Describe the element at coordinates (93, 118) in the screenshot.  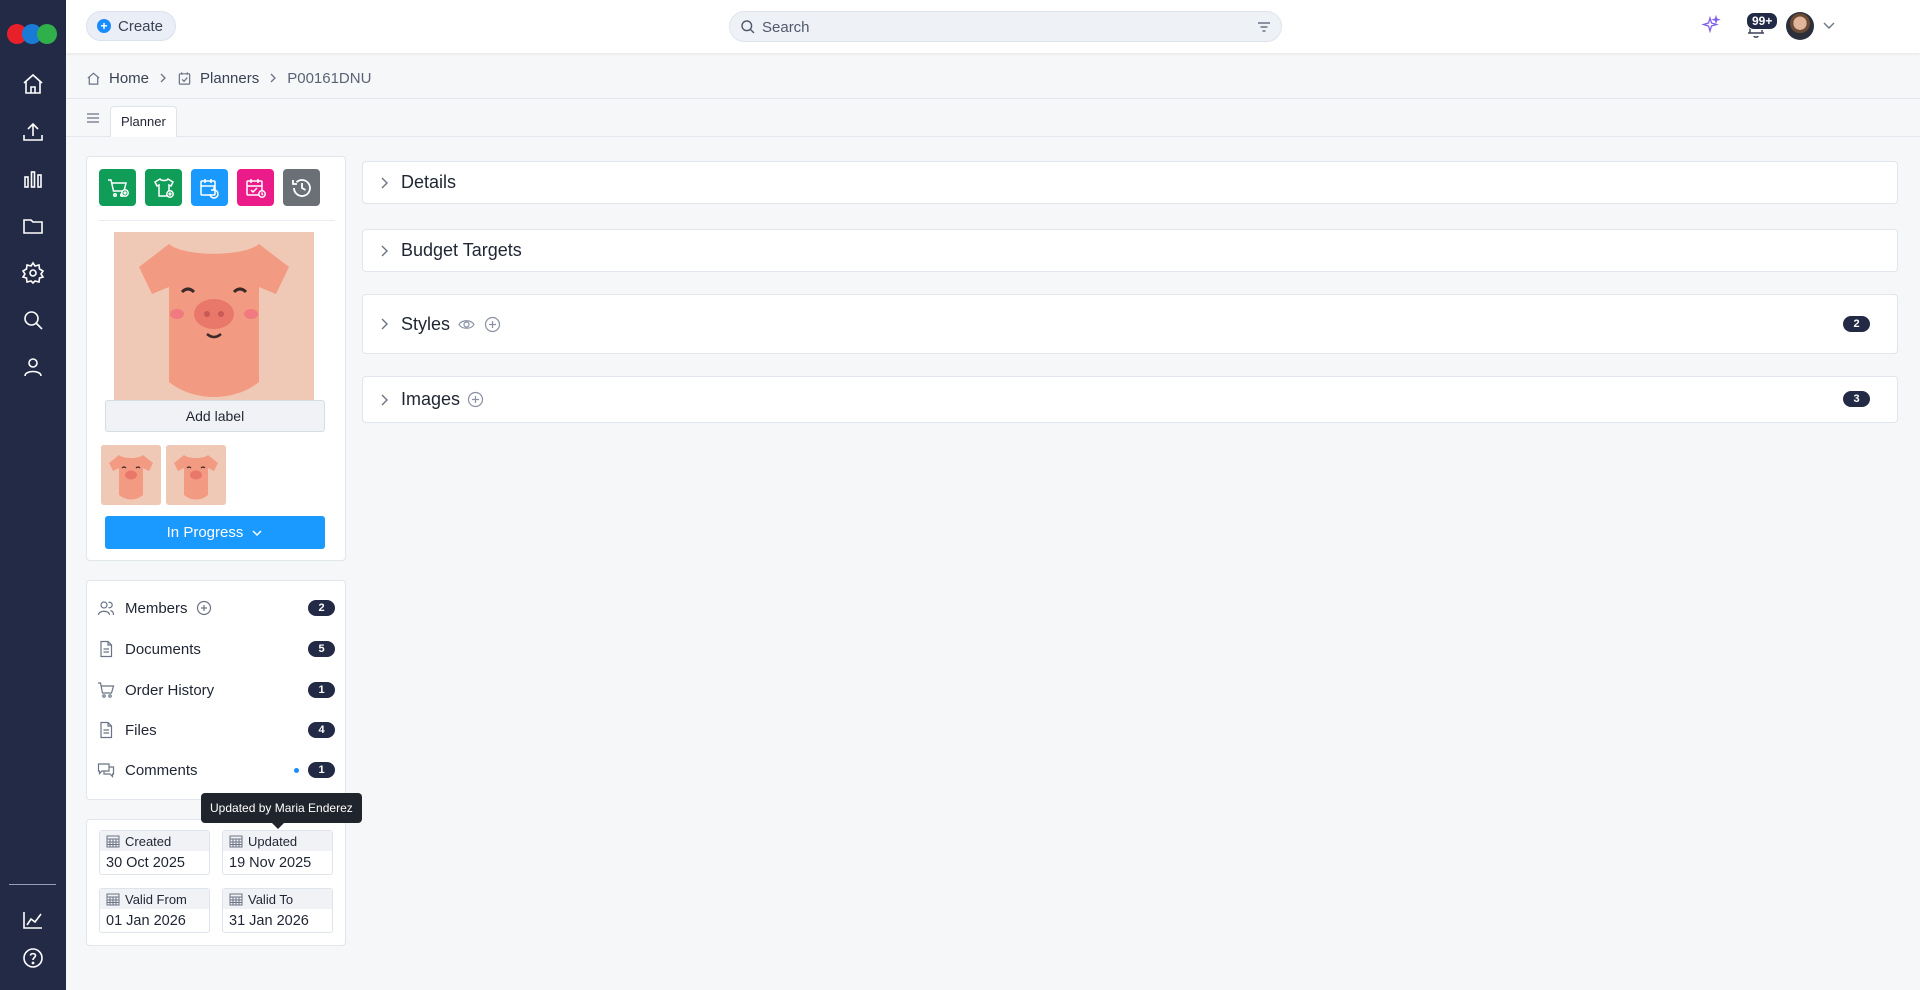
I see `menu-icon` at that location.